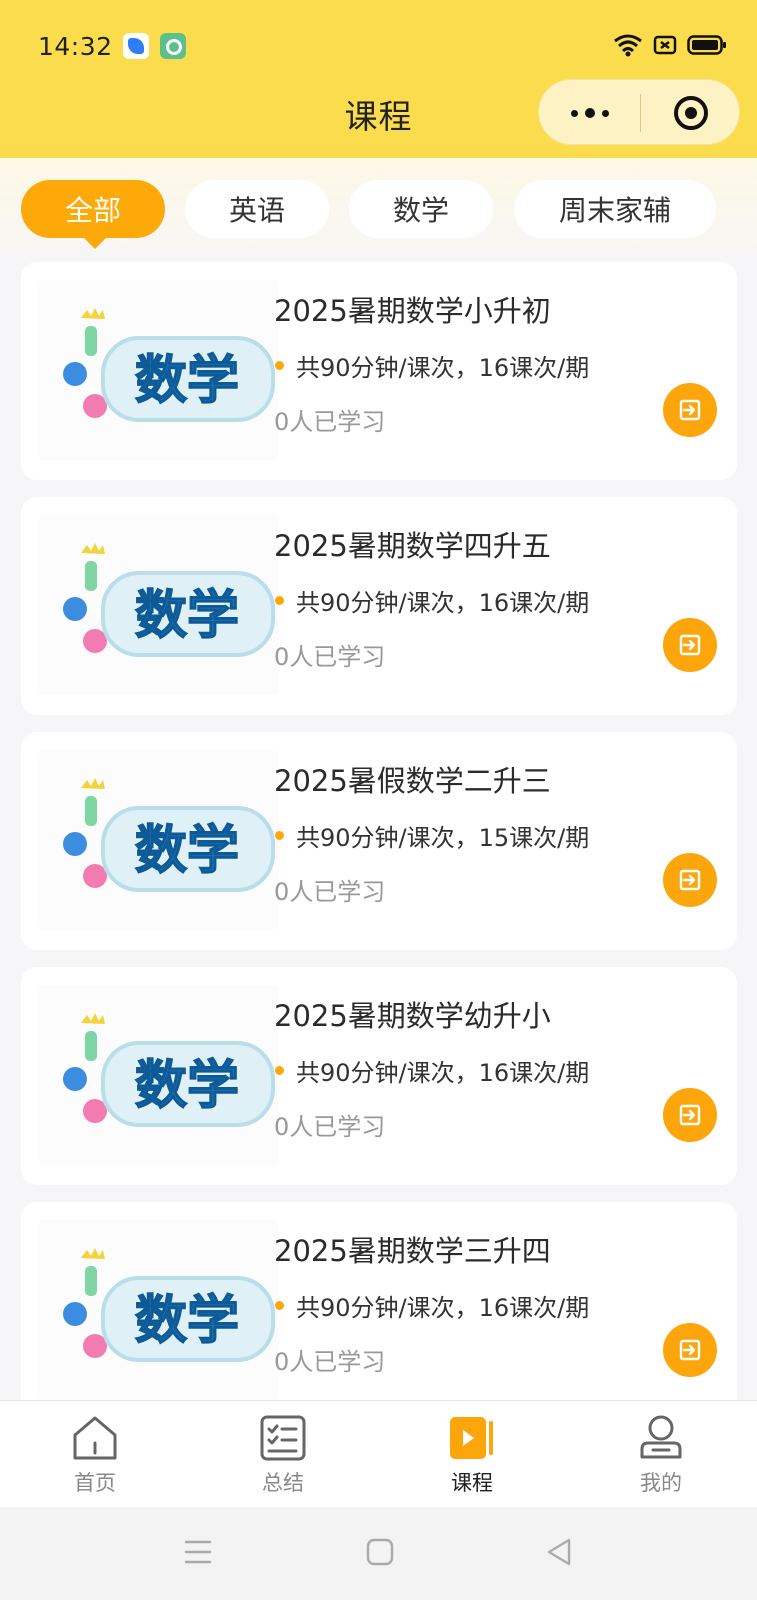 This screenshot has height=1600, width=757. What do you see at coordinates (559, 1552) in the screenshot?
I see `back-triangle-icon` at bounding box center [559, 1552].